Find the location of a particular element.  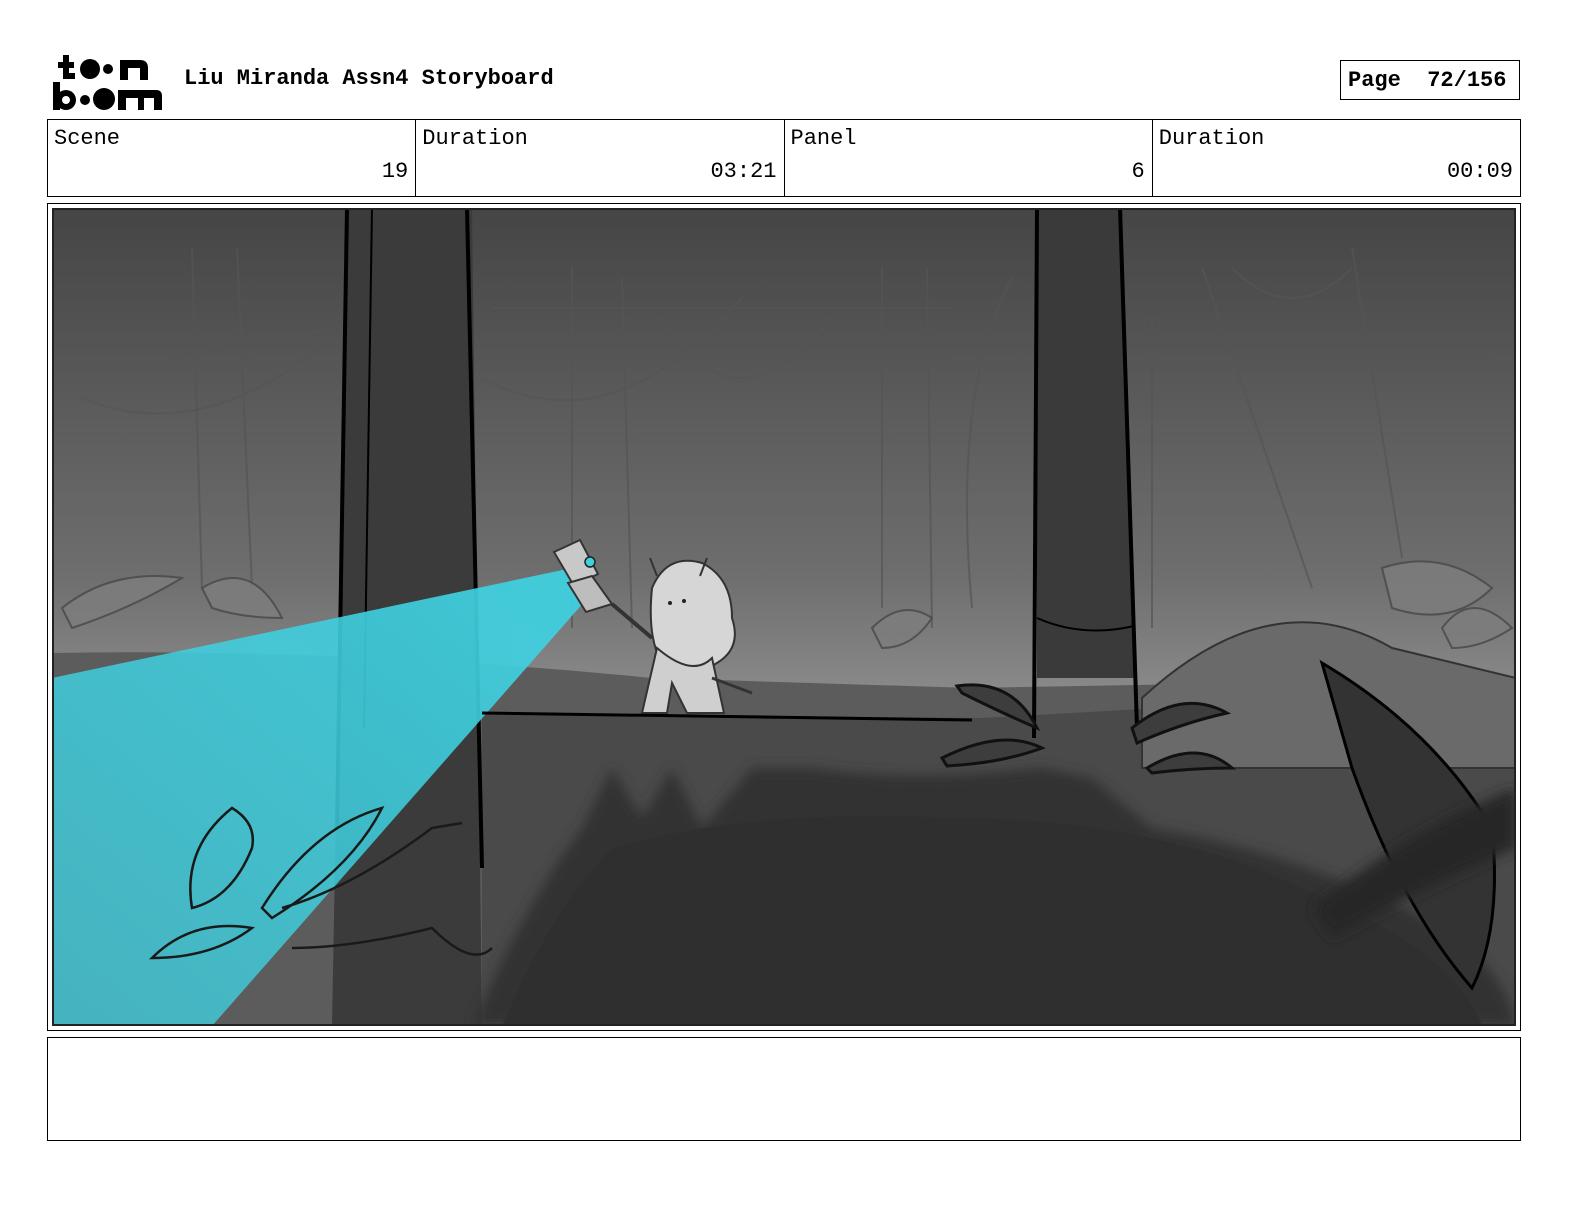

scene-duration-cell: Duration 03:21 is located at coordinates (600, 158).